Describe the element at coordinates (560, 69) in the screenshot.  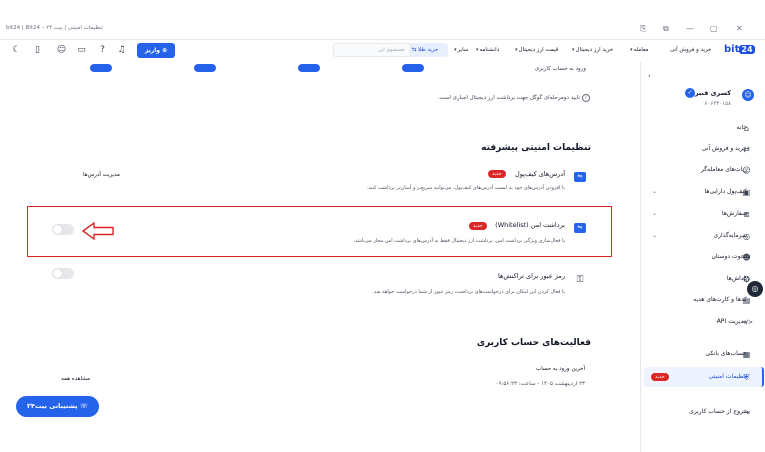
I see `login-section-label: ورود به حساب کاربری` at that location.